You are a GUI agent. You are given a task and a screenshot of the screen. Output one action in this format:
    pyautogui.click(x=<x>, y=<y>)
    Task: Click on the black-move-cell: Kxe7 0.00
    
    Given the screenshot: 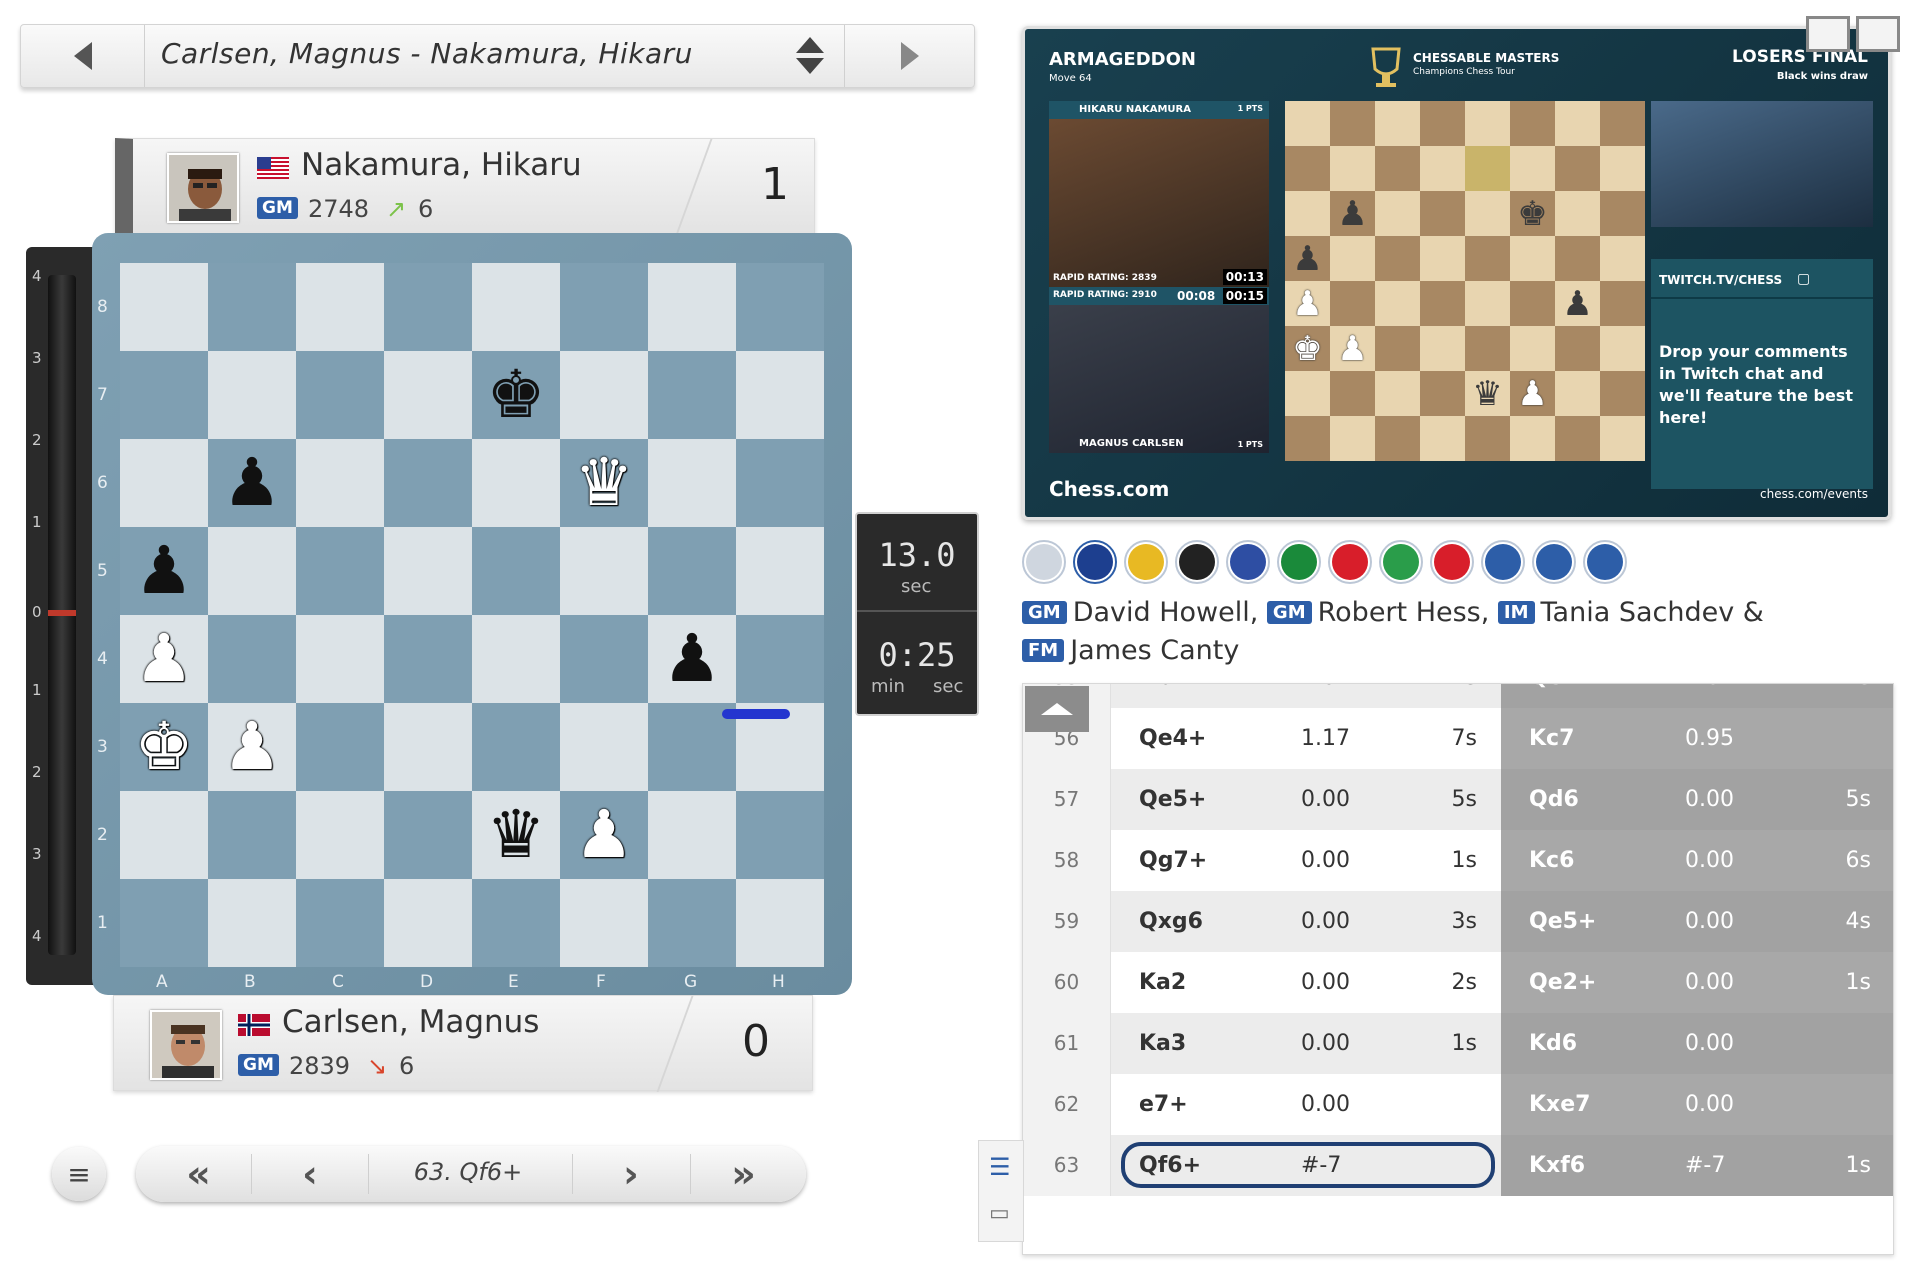 What is the action you would take?
    pyautogui.click(x=1697, y=1104)
    